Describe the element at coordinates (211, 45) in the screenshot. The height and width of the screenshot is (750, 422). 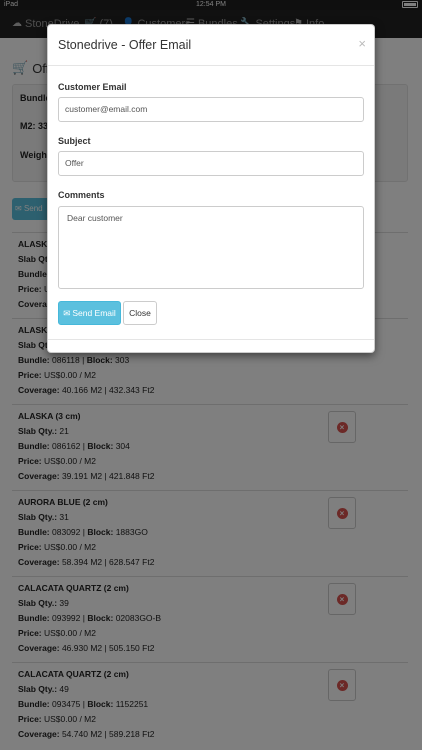
I see `modal-header: Stonedrive - Offer Email ×` at that location.